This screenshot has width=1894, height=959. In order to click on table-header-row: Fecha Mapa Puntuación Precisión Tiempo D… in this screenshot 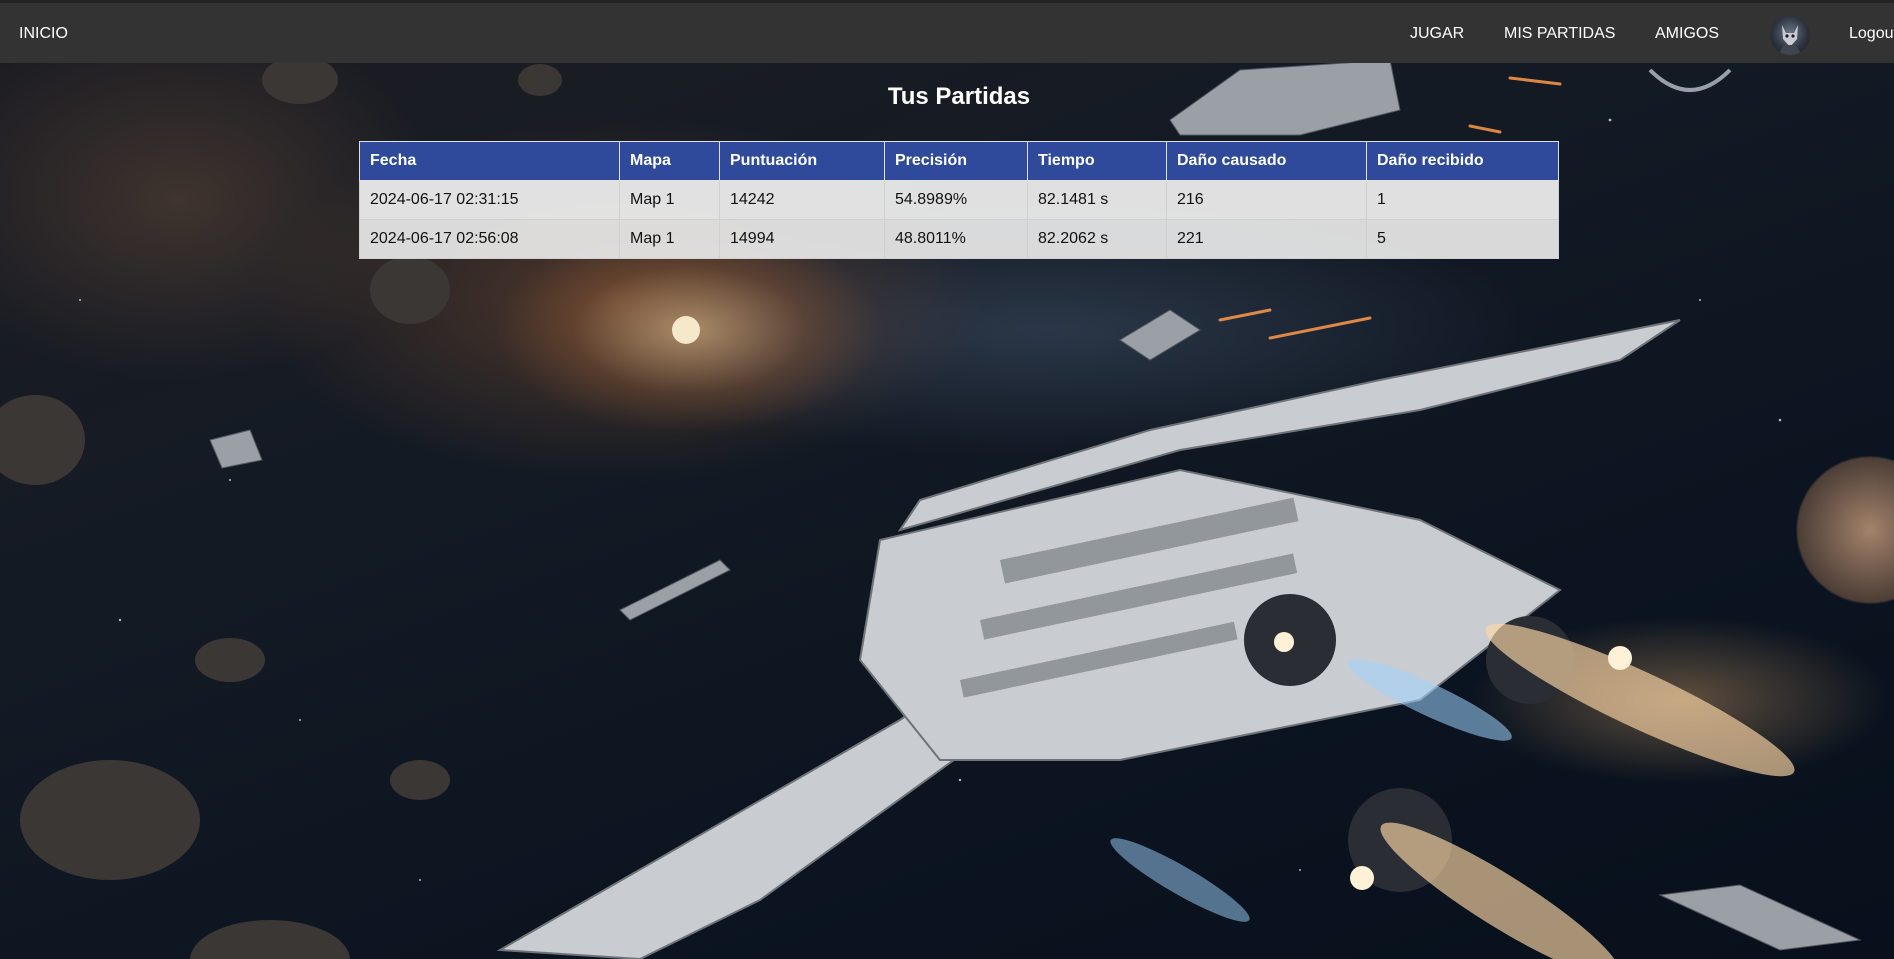, I will do `click(959, 161)`.